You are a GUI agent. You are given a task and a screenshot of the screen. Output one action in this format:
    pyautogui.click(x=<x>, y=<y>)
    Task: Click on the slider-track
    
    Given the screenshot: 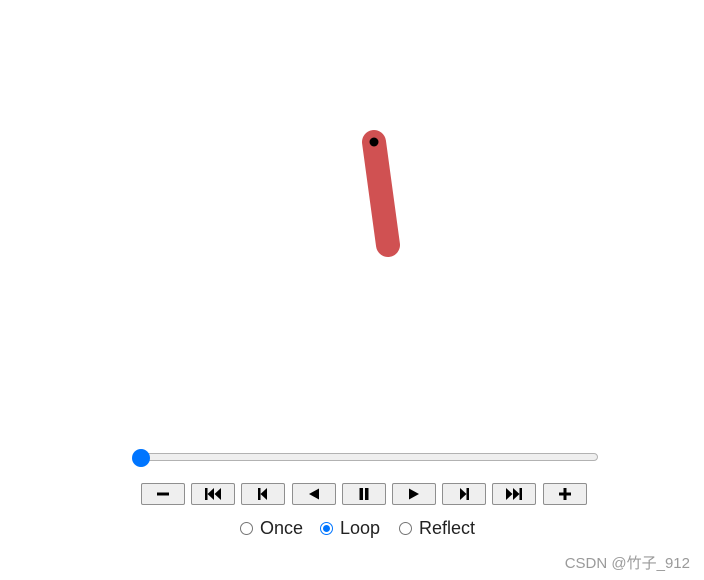 What is the action you would take?
    pyautogui.click(x=366, y=457)
    